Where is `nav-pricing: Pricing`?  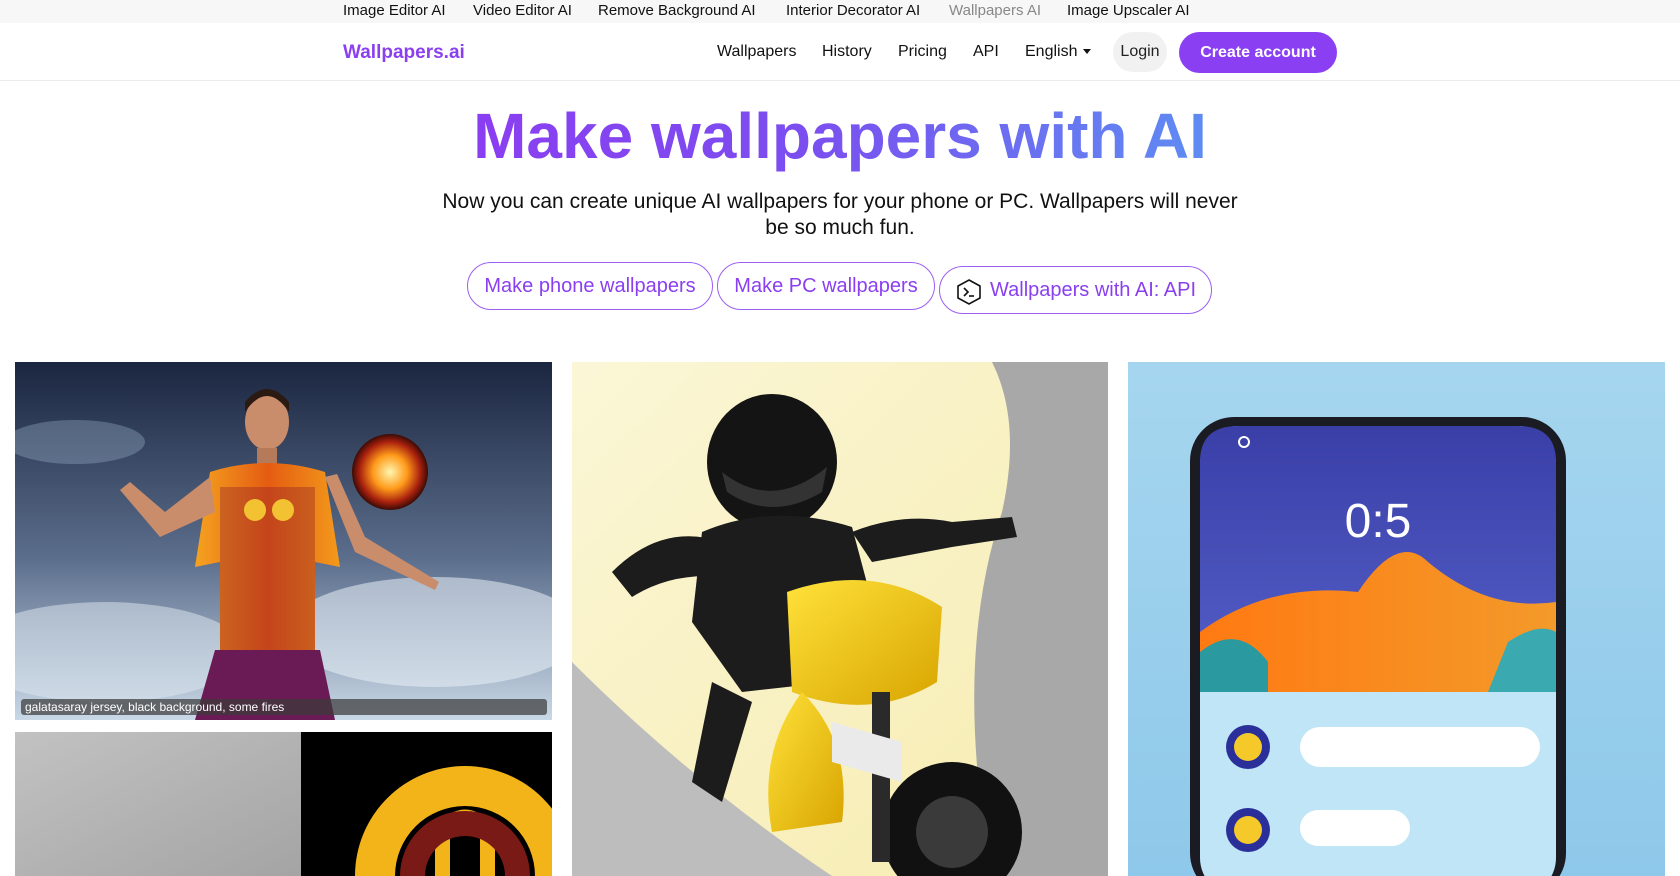
nav-pricing: Pricing is located at coordinates (922, 52).